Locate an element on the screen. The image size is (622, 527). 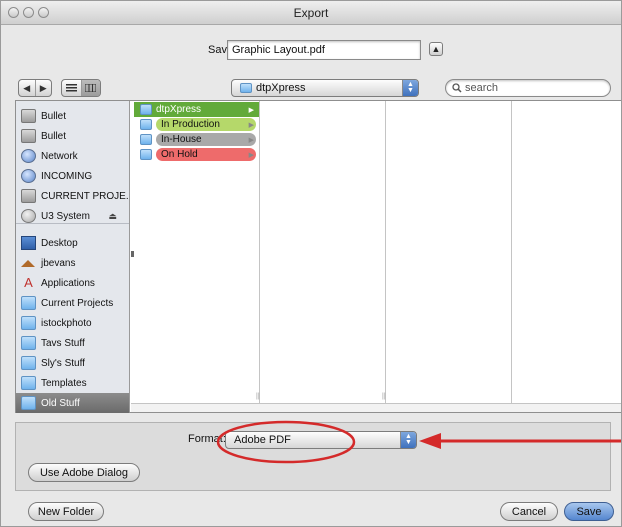
sidebar-item-istockphoto: istockphoto is located at coordinates (72, 323).